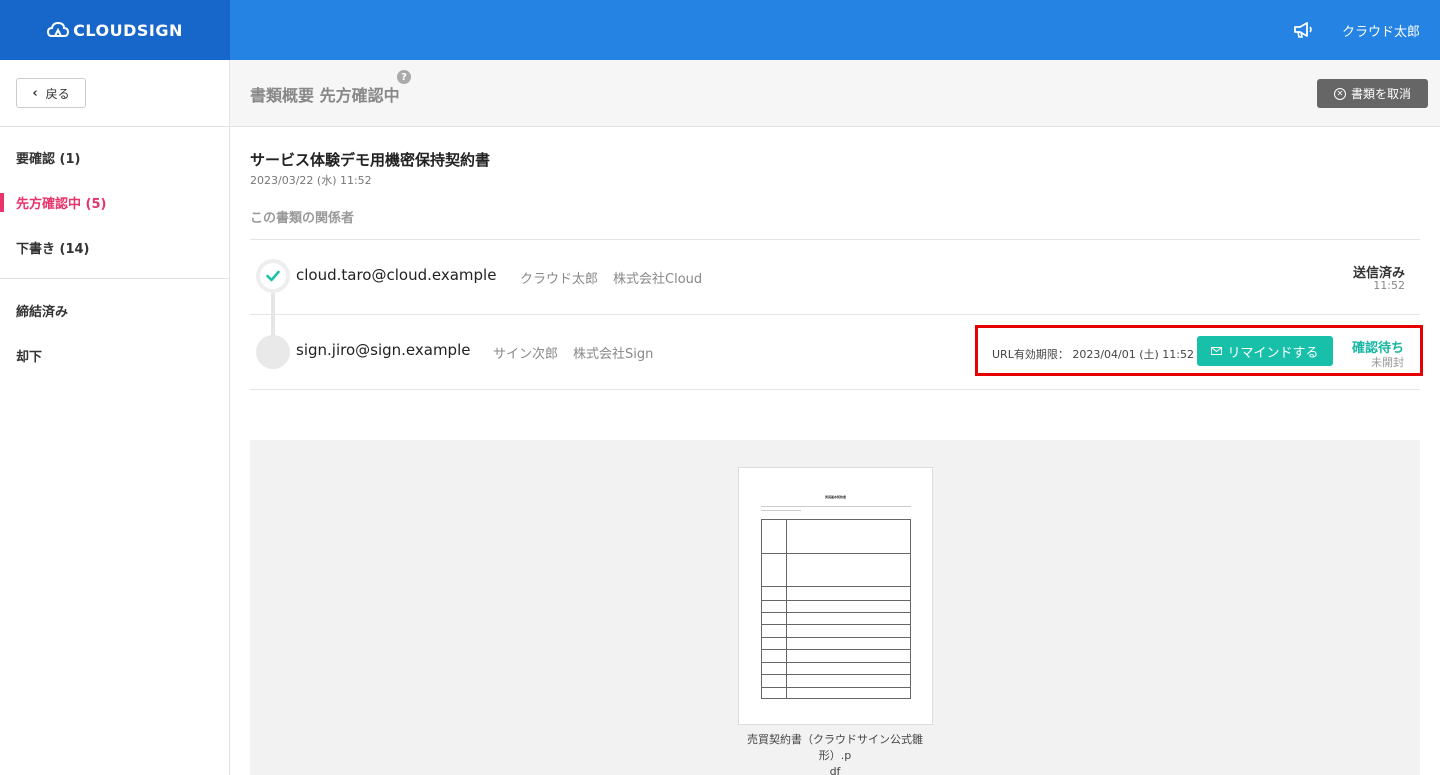  What do you see at coordinates (58, 29) in the screenshot?
I see `cloud-logo-icon` at bounding box center [58, 29].